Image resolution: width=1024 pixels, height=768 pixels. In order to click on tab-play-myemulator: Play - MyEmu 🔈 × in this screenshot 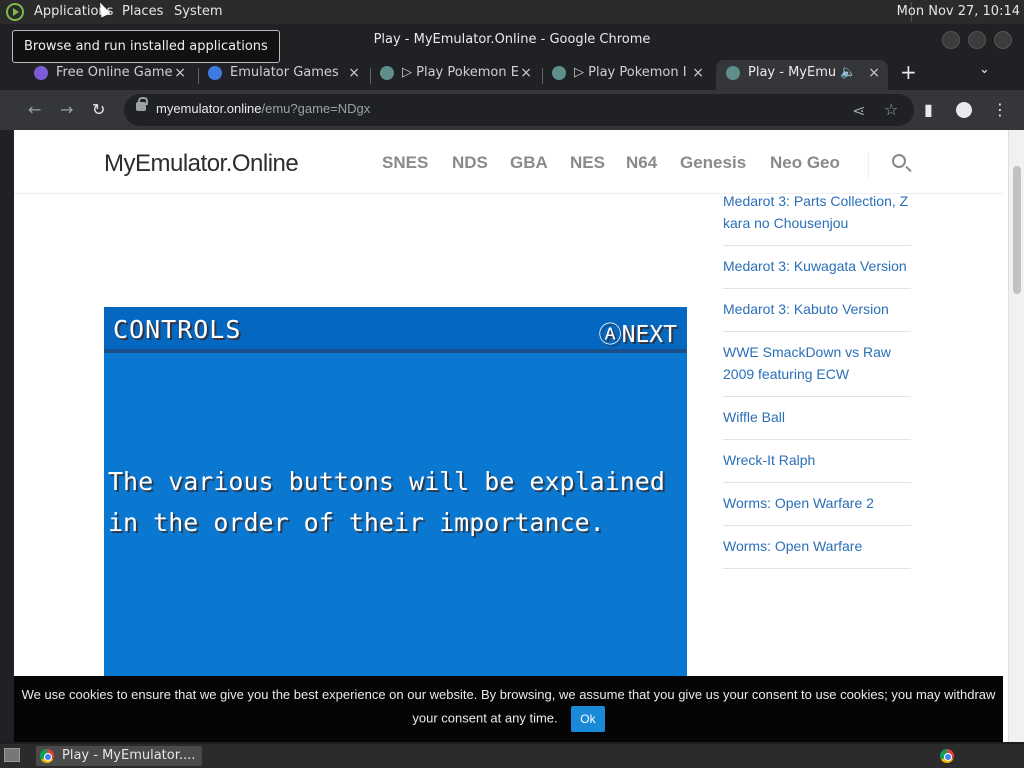, I will do `click(802, 75)`.